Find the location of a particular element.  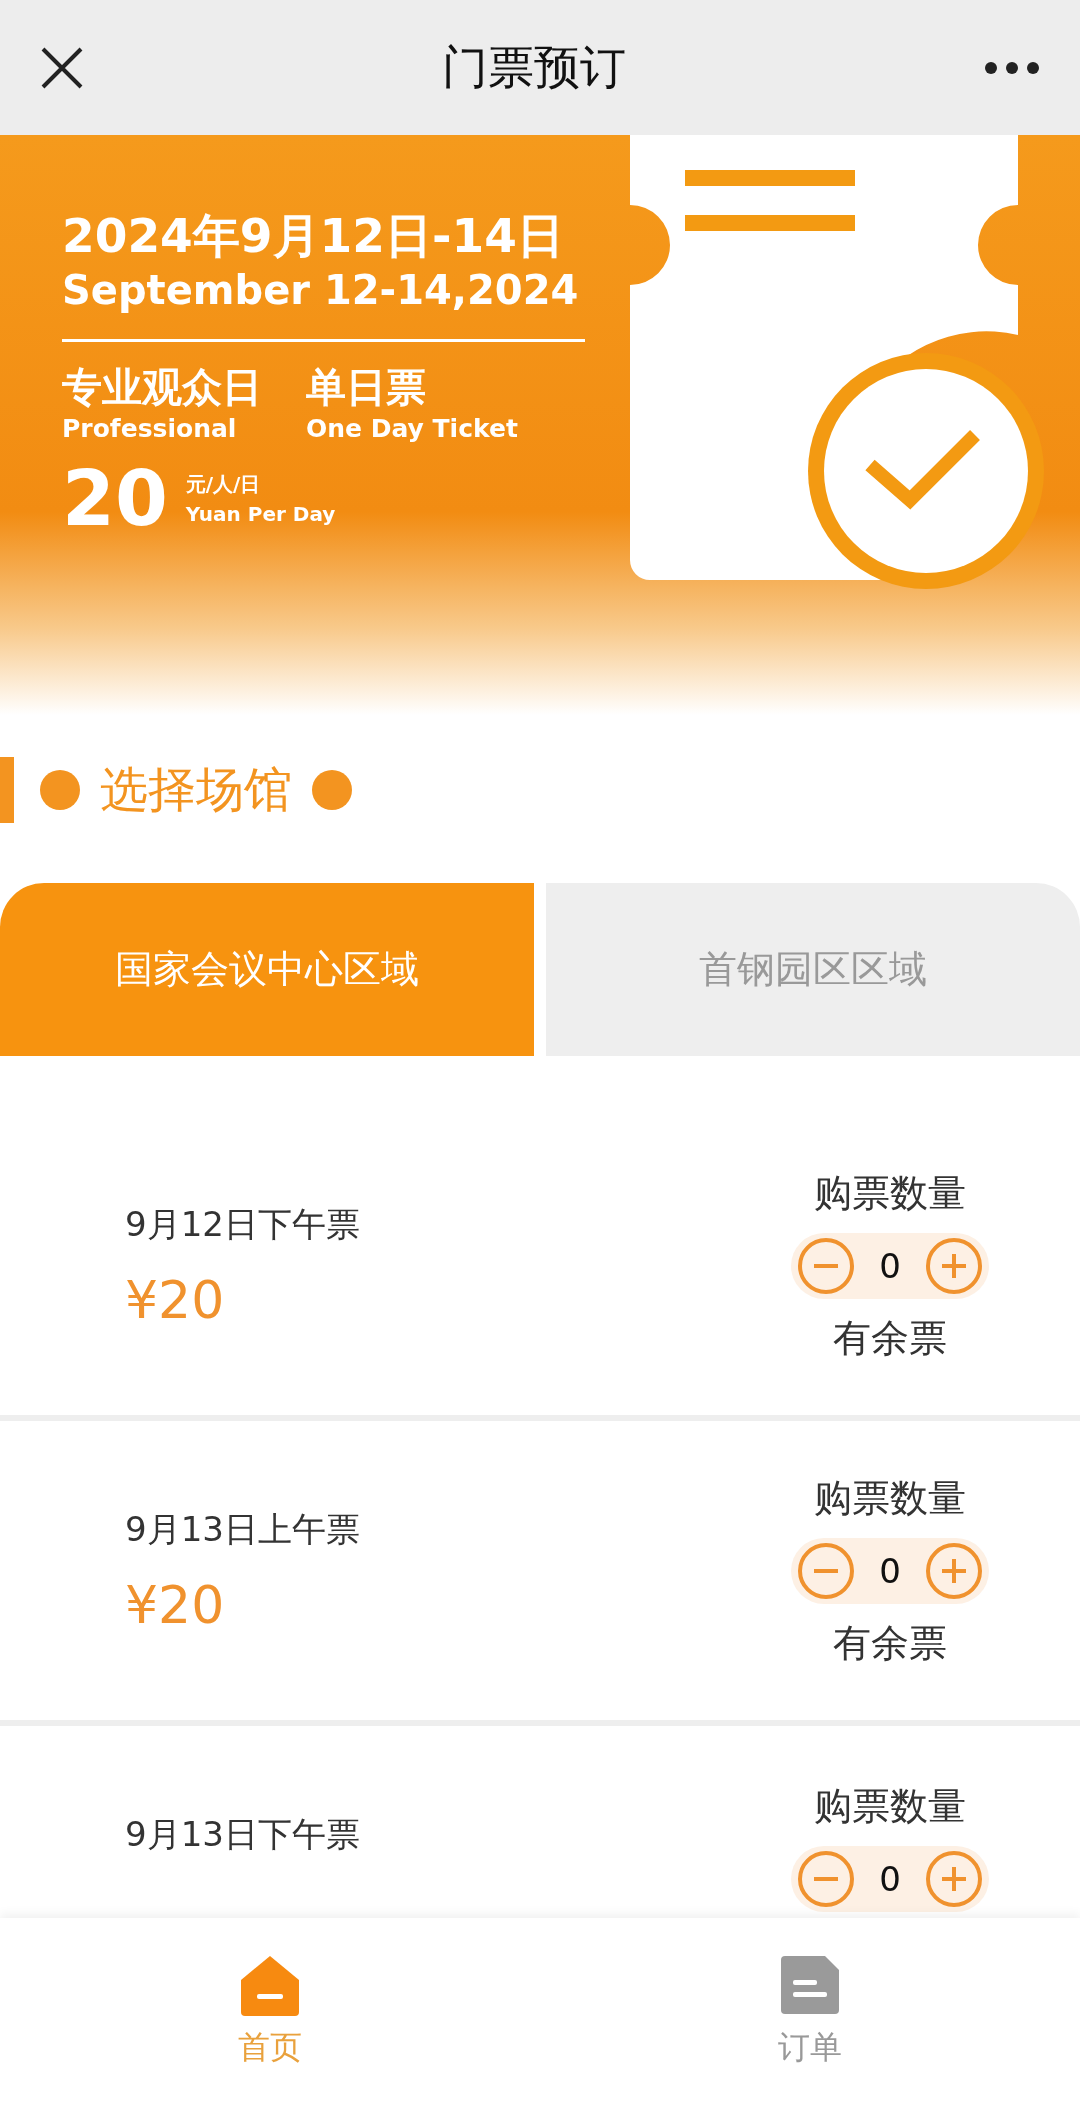

price-text: 20 is located at coordinates (115, 499).